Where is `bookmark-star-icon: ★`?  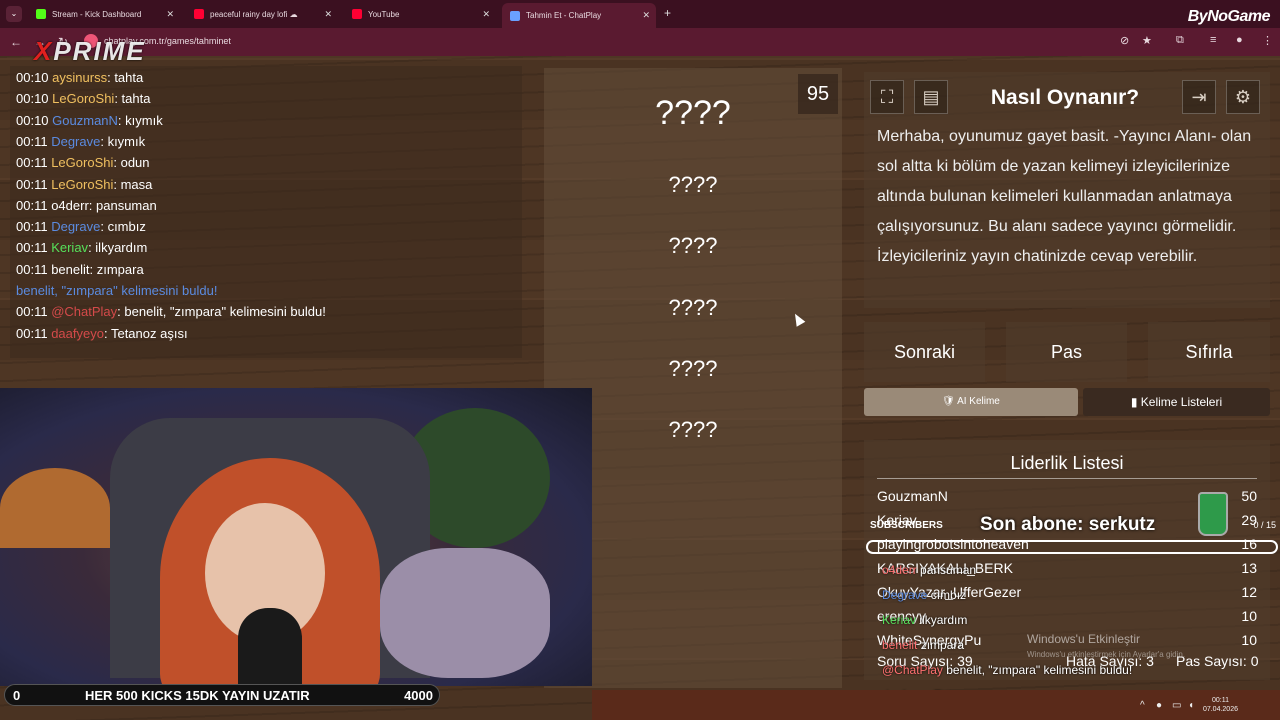
bookmark-star-icon: ★ is located at coordinates (1147, 40).